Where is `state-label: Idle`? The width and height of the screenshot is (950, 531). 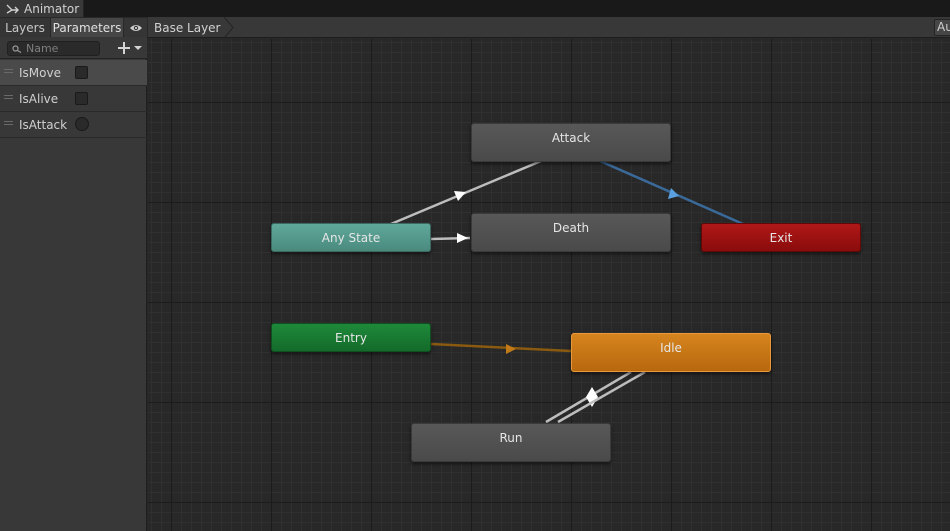 state-label: Idle is located at coordinates (671, 348).